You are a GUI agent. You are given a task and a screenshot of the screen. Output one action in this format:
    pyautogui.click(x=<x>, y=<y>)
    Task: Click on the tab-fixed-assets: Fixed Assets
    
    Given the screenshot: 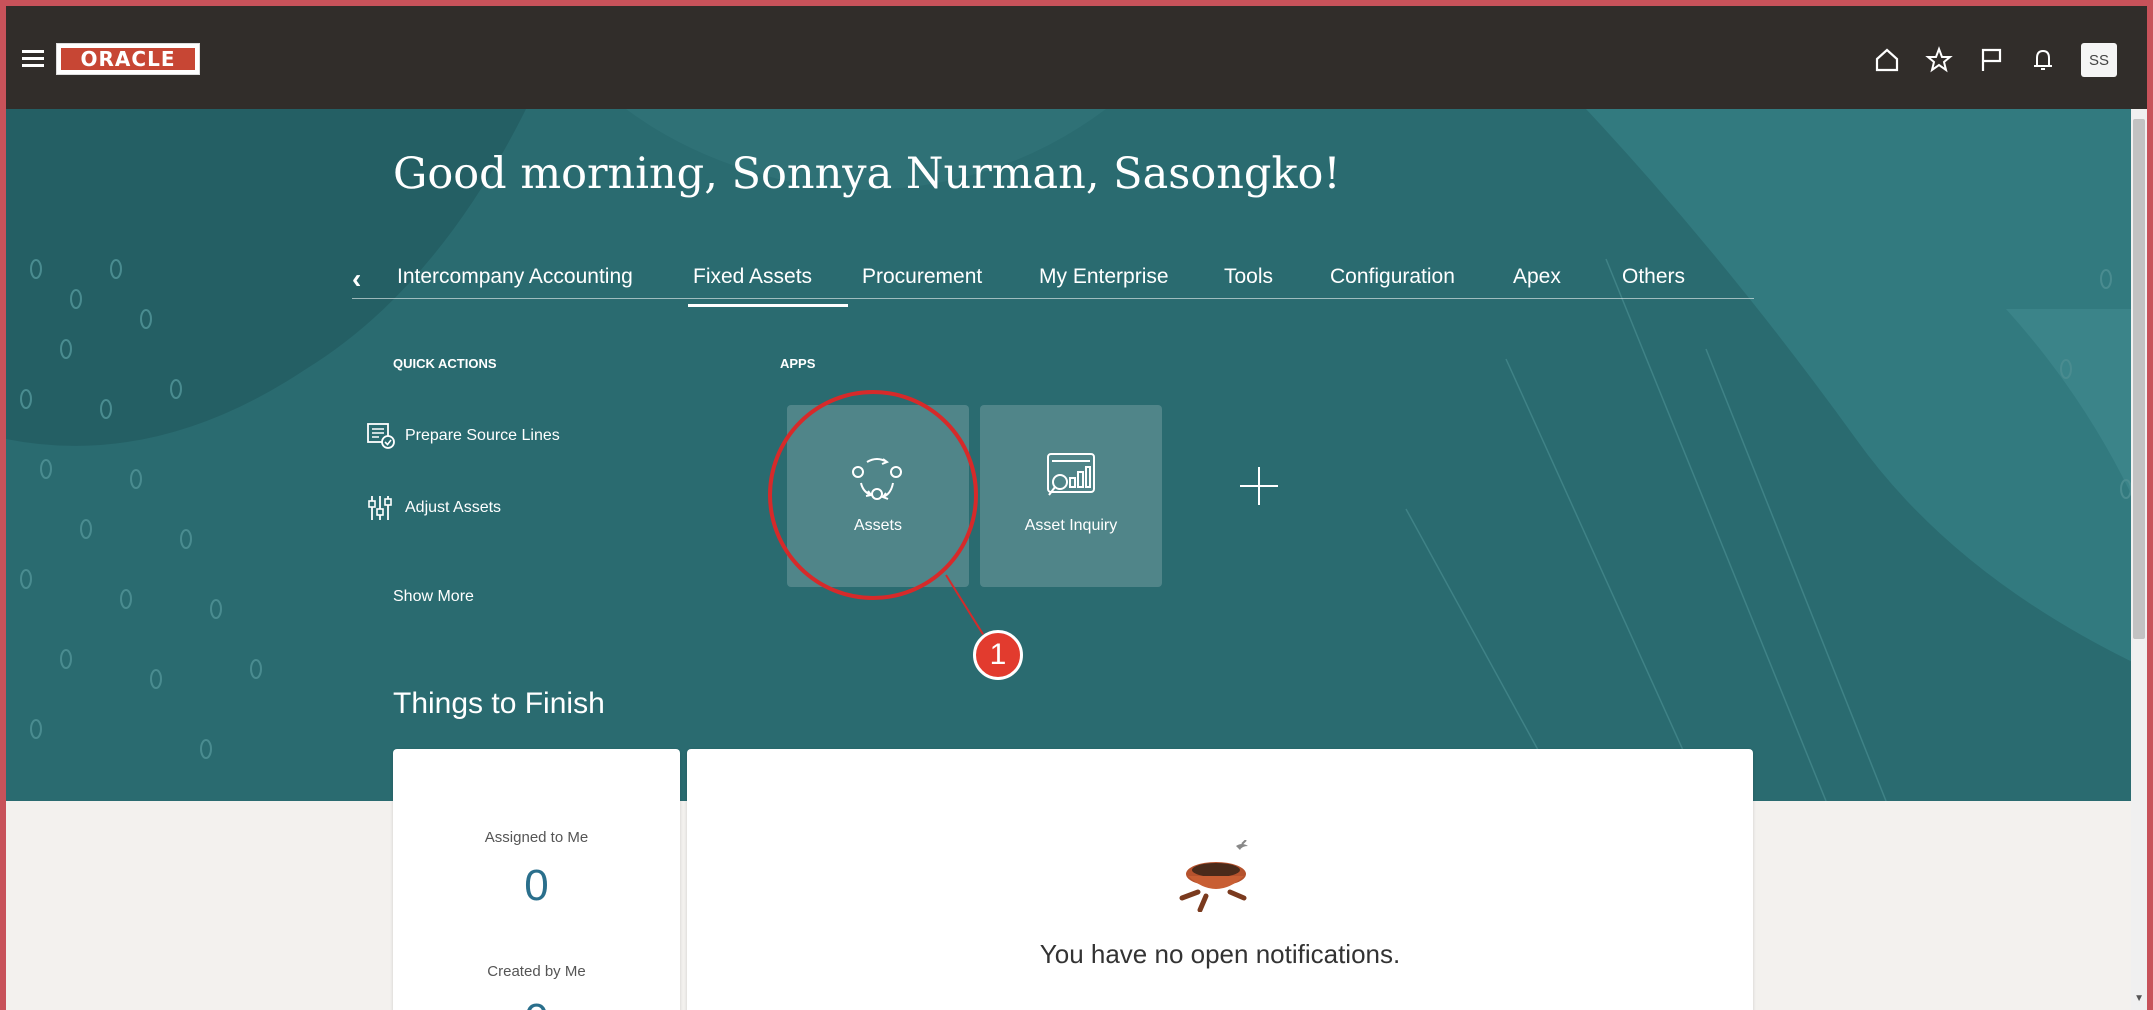 What is the action you would take?
    pyautogui.click(x=768, y=286)
    